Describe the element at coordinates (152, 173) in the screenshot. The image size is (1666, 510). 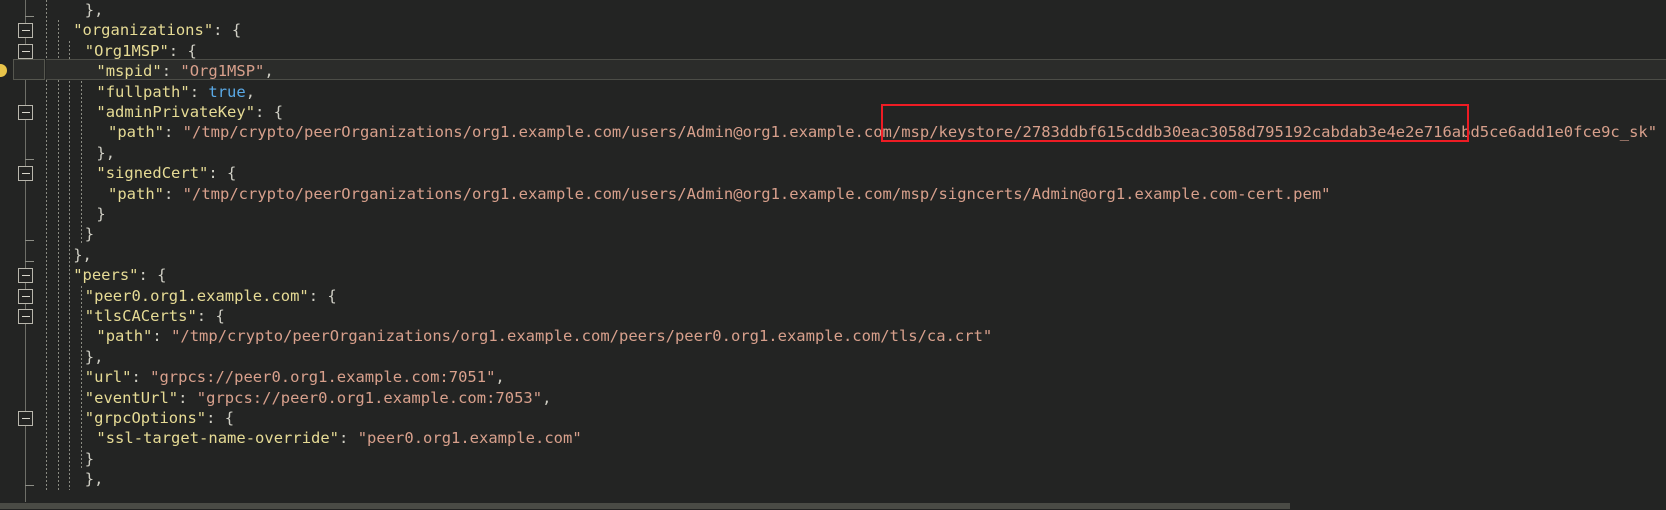
I see `code-token: "signedCert"` at that location.